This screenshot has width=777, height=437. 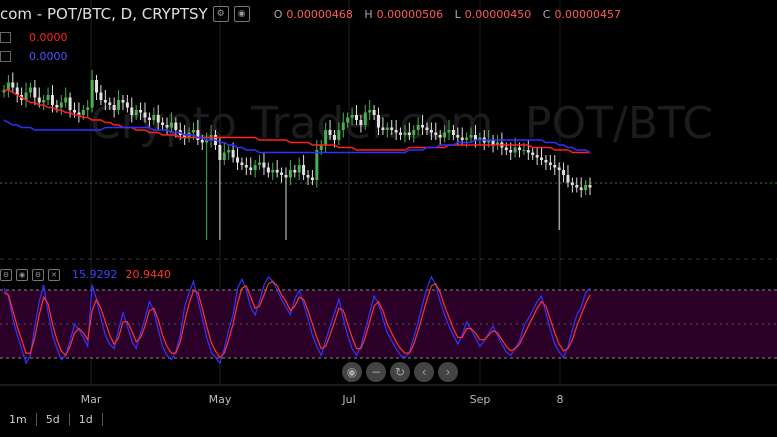 I want to click on scroll-right-icon: ›, so click(x=448, y=372).